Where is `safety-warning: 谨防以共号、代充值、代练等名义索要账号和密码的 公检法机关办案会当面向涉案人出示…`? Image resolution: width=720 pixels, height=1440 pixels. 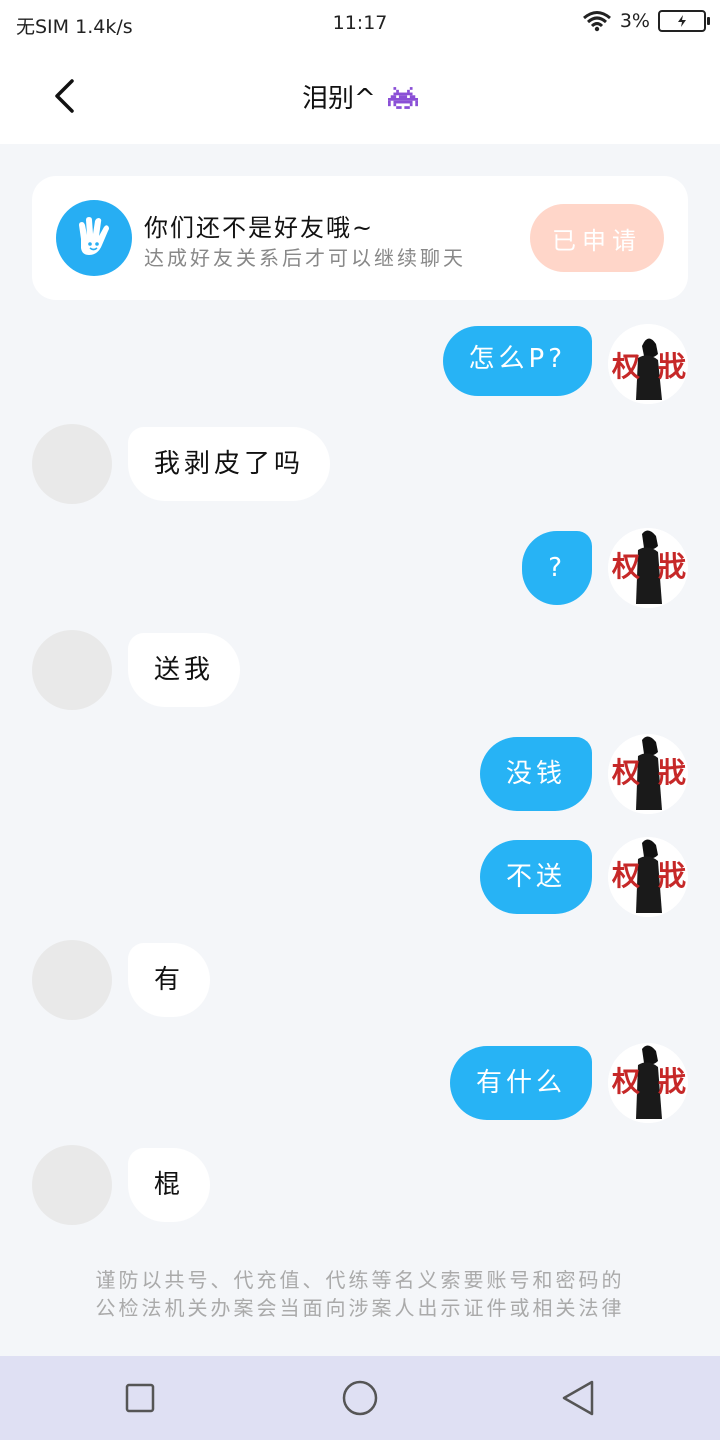 safety-warning: 谨防以共号、代充值、代练等名义索要账号和密码的 公检法机关办案会当面向涉案人出示… is located at coordinates (360, 1294).